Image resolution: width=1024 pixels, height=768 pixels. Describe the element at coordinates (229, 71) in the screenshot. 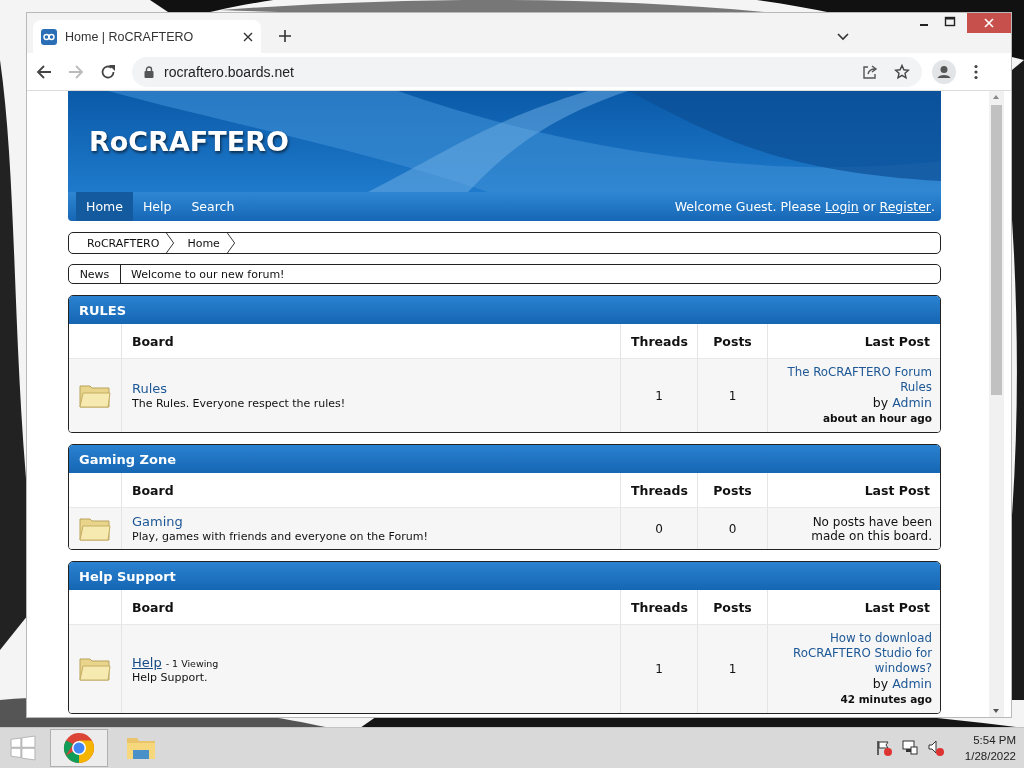

I see `url-text: rocraftero.boards.net` at that location.